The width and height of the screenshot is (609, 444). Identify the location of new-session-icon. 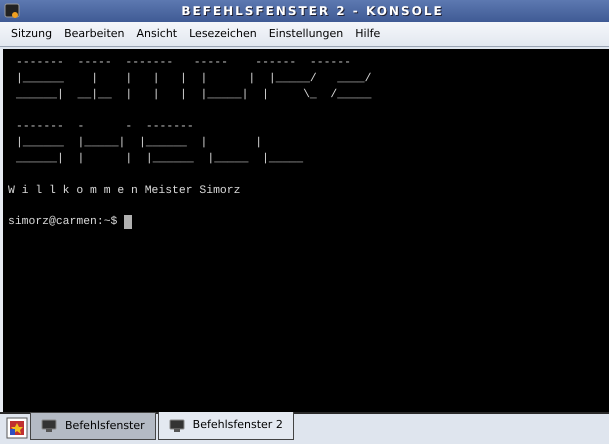
(17, 428).